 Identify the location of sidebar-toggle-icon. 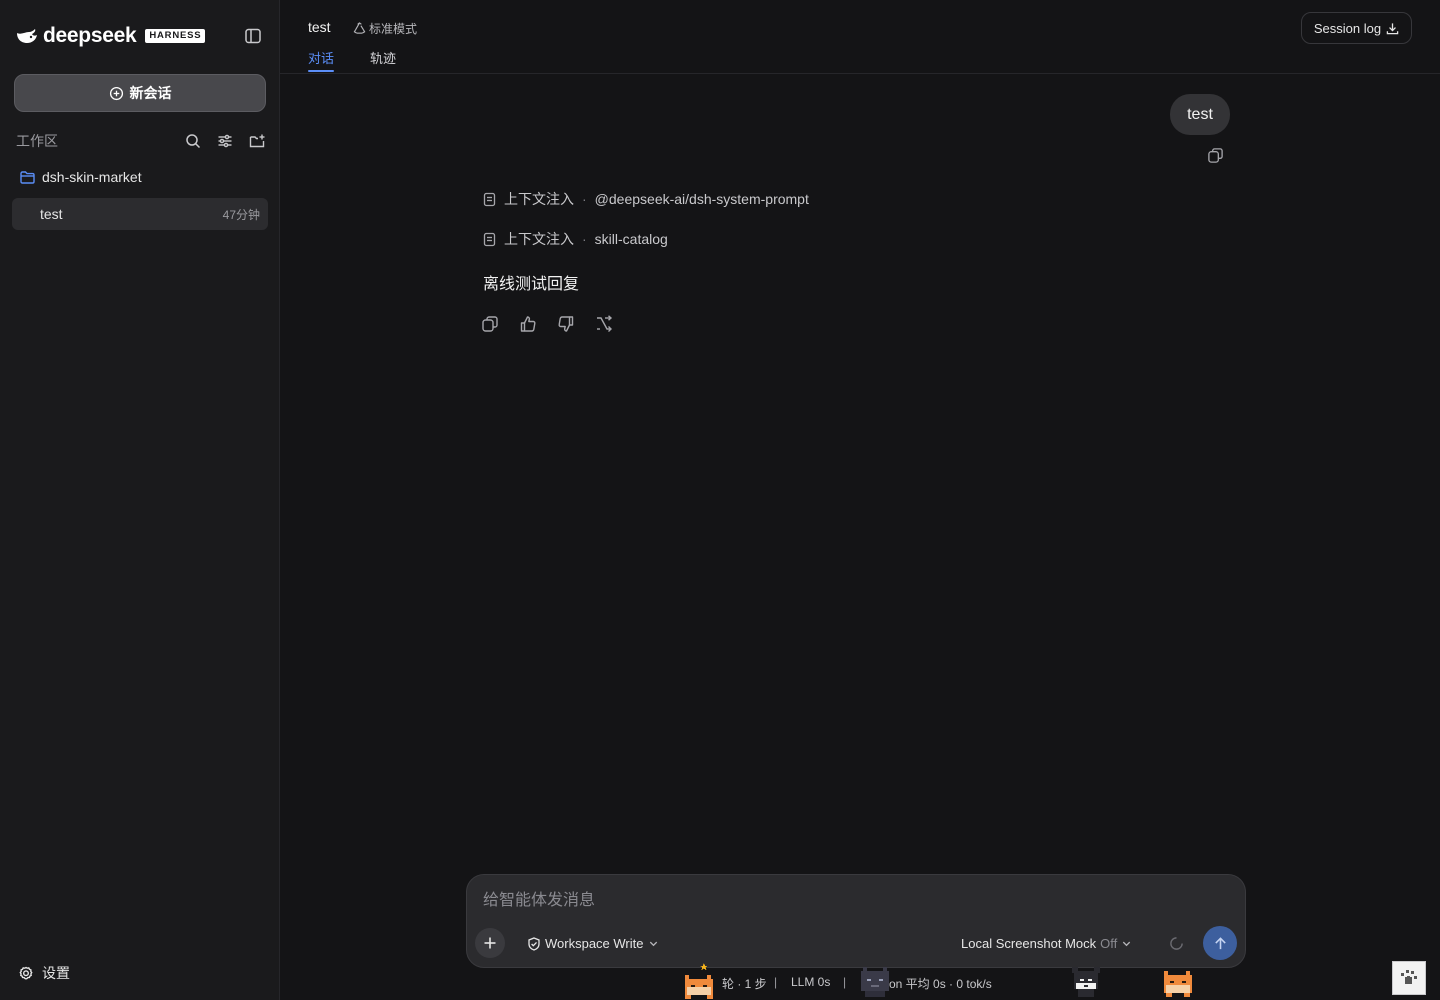
(253, 36).